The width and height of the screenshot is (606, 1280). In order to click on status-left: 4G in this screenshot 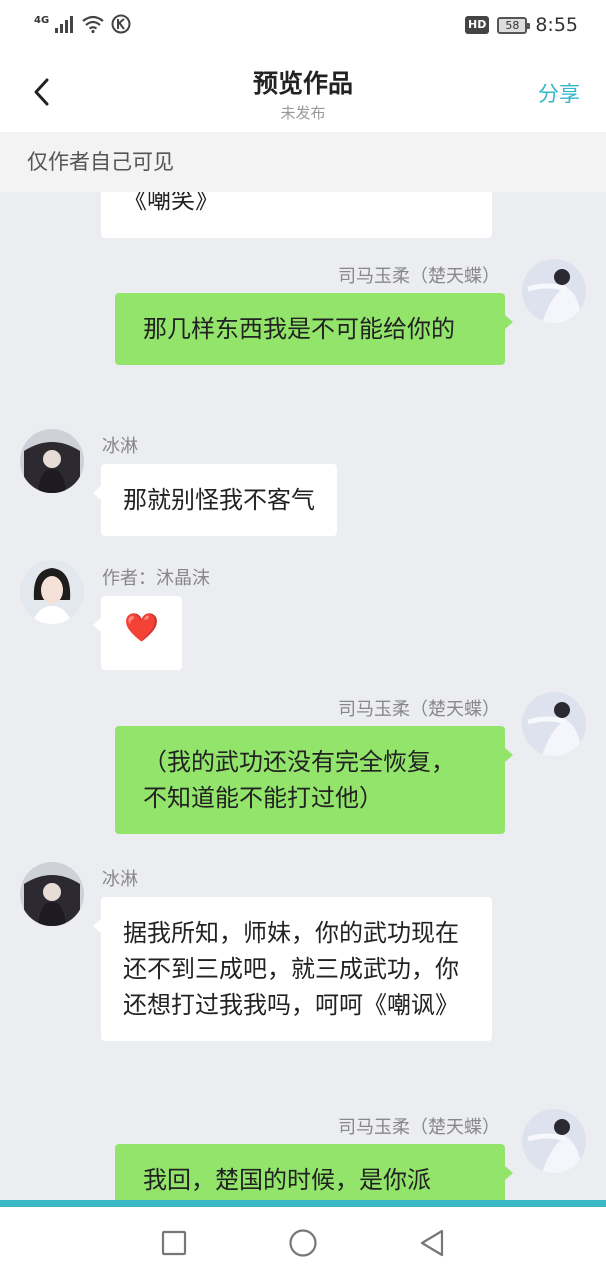, I will do `click(82, 26)`.